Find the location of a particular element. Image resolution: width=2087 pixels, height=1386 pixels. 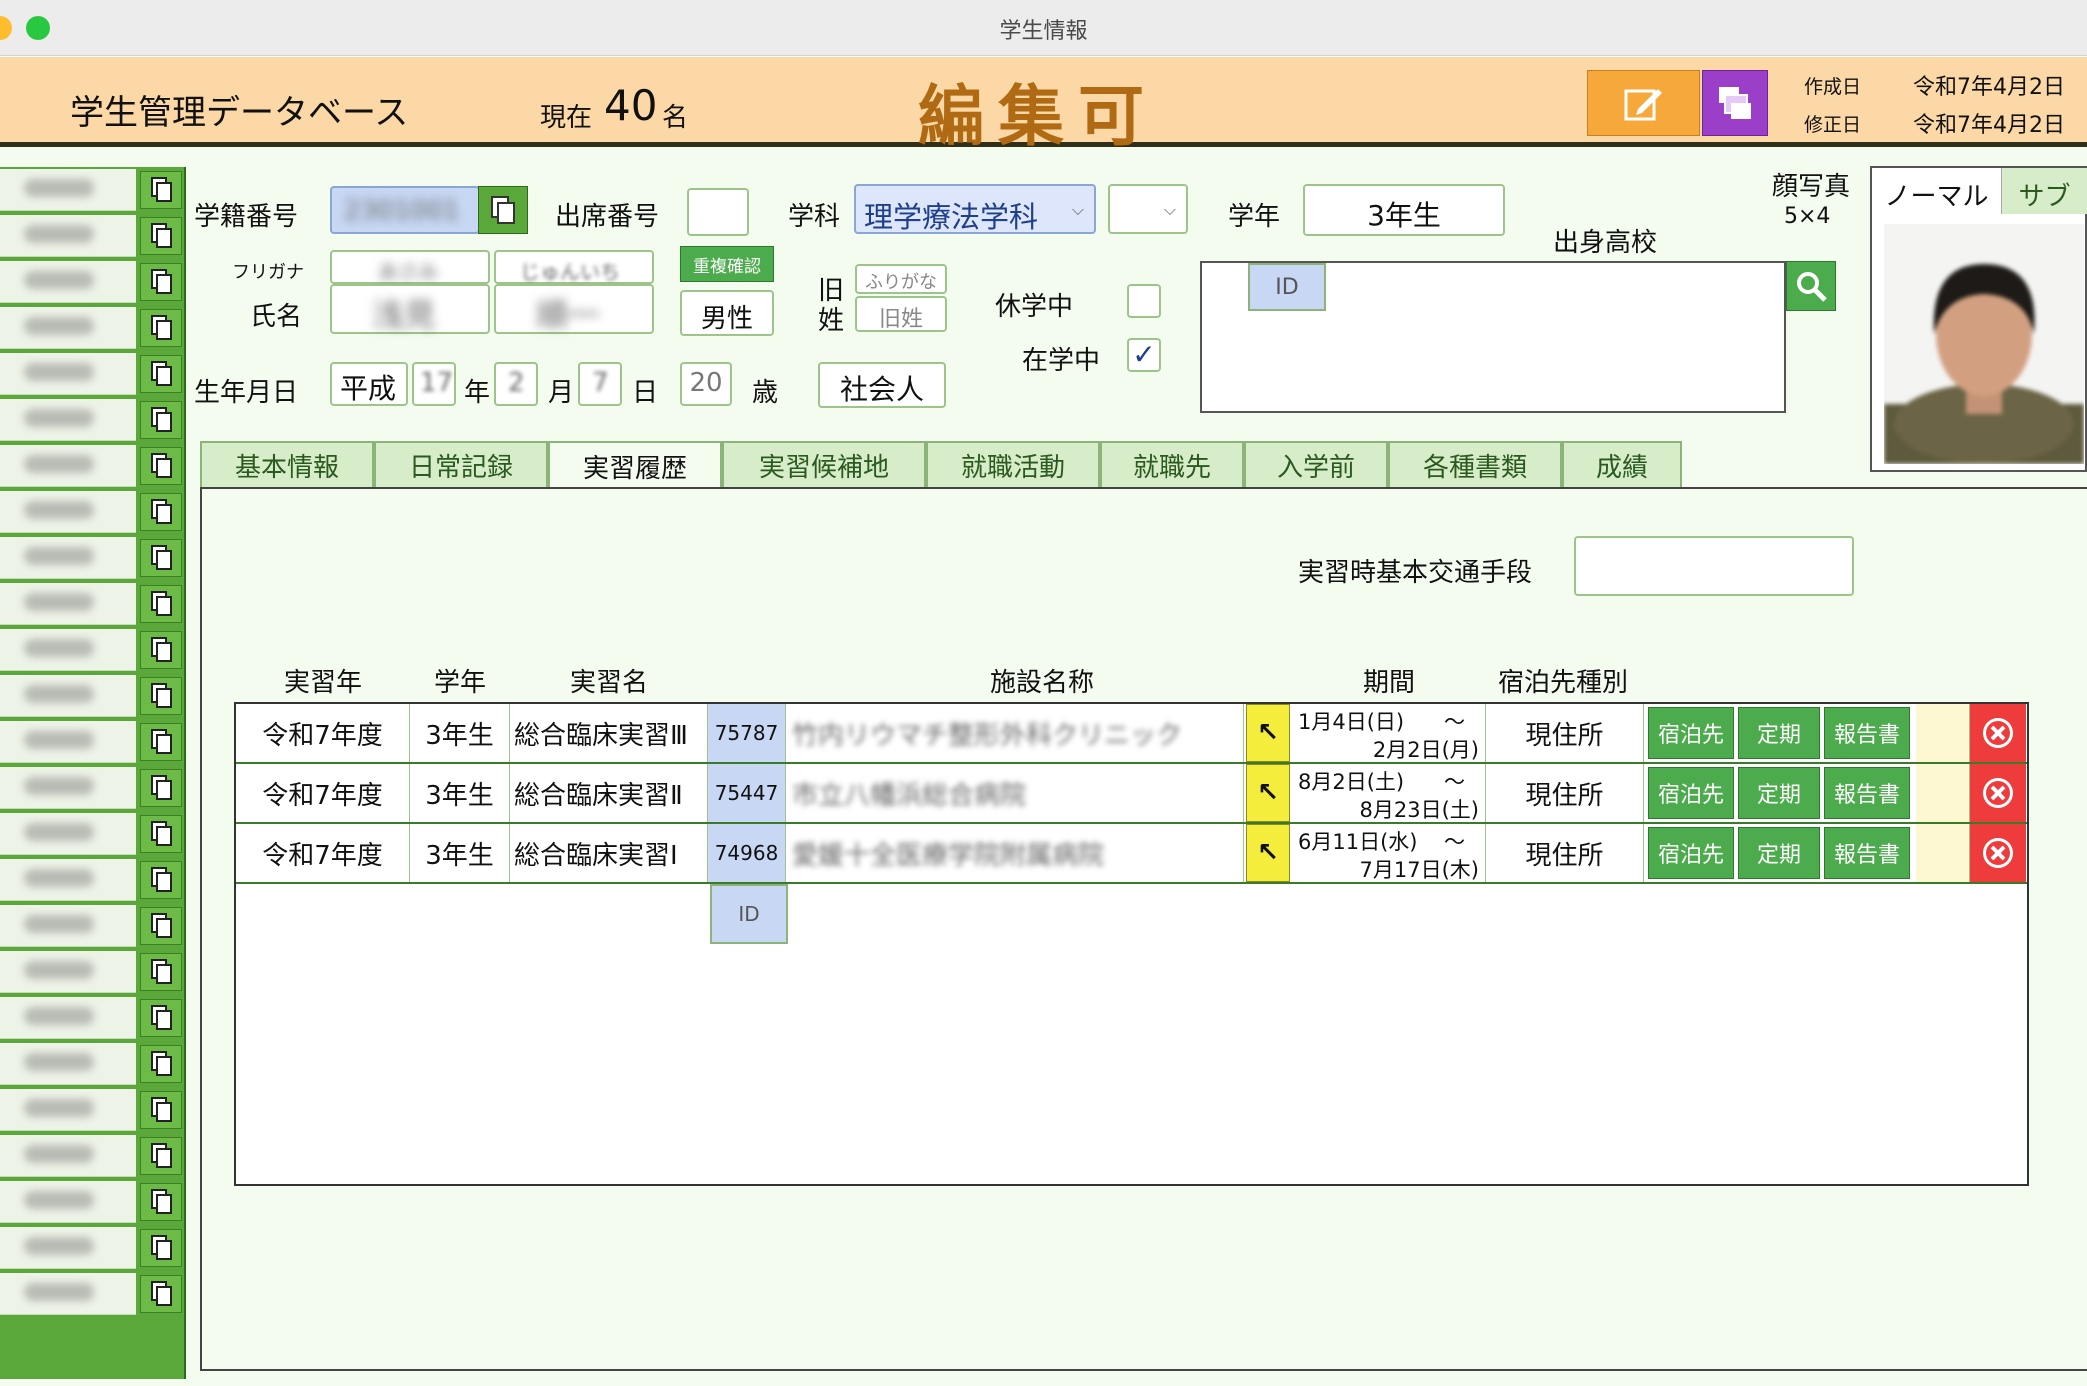

leave-checkbox is located at coordinates (1144, 301).